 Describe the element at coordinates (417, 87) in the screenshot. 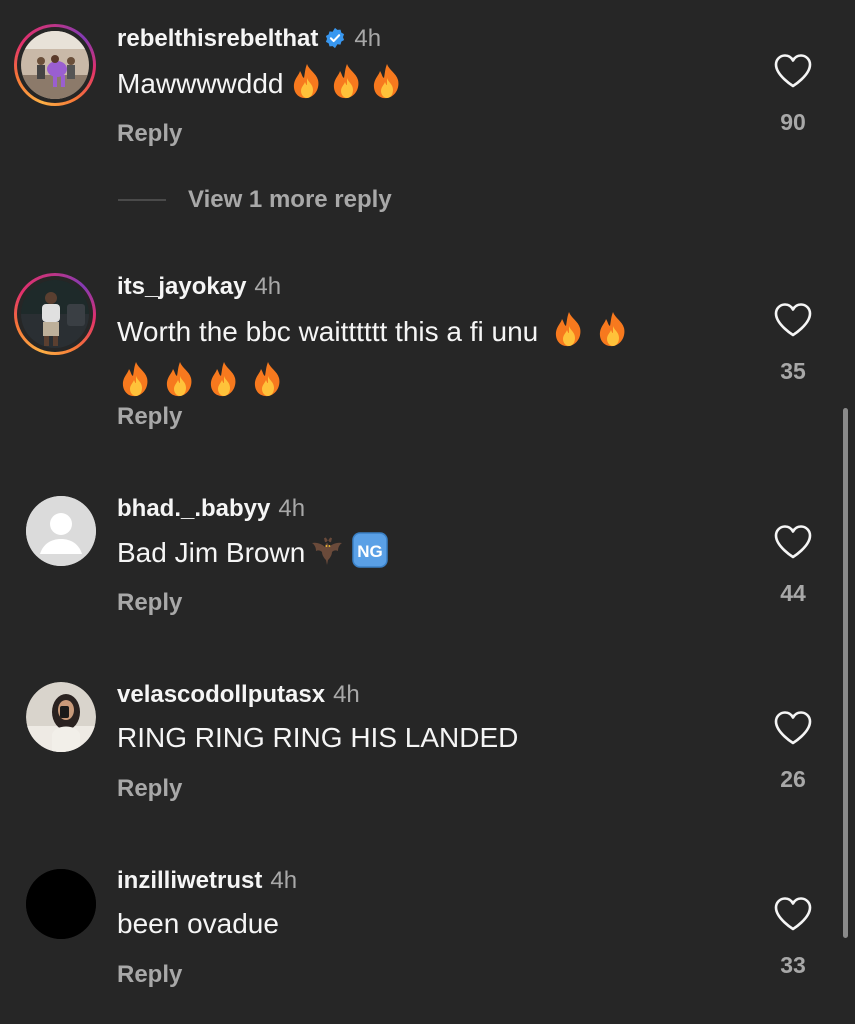

I see `comment-text: Mawwwwddd` at that location.